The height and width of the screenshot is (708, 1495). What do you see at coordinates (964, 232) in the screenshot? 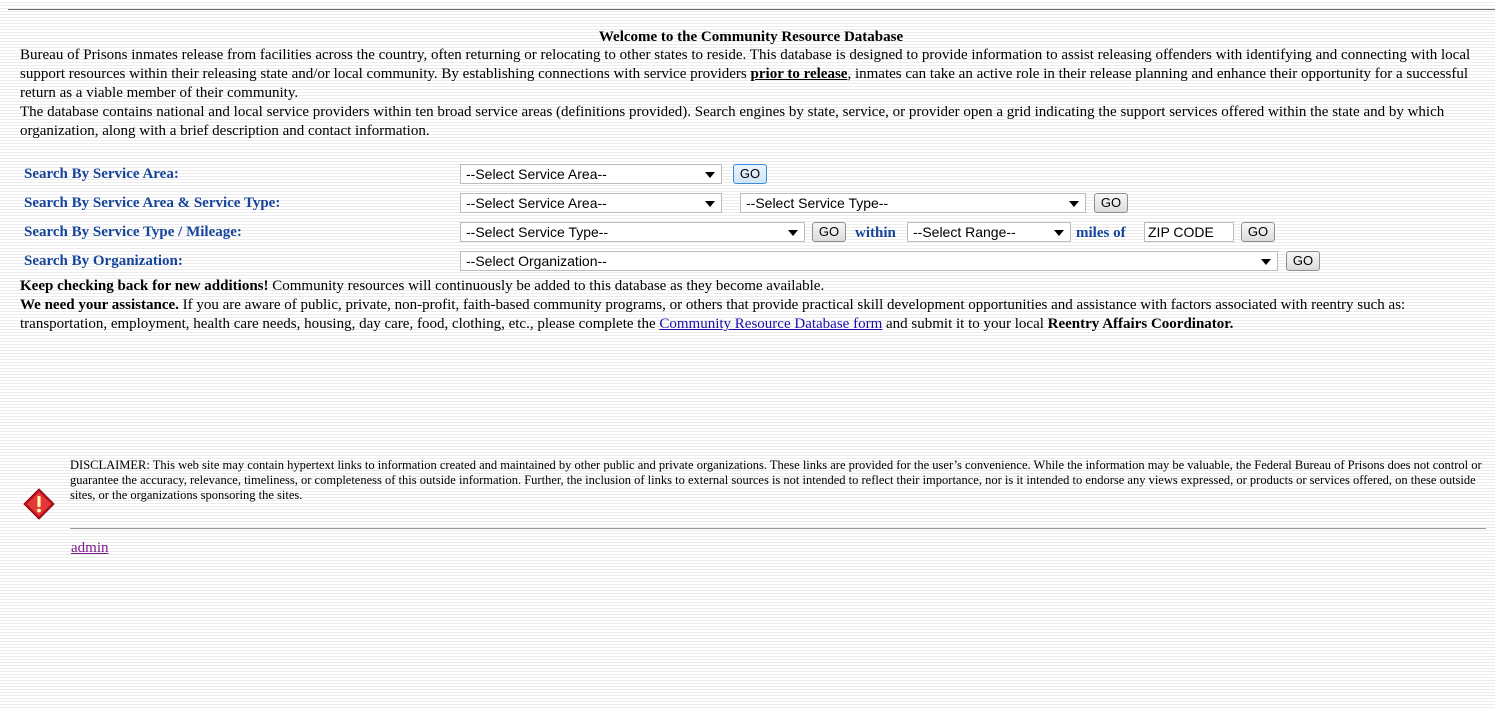
I see `range-select-value: --Select Range--` at bounding box center [964, 232].